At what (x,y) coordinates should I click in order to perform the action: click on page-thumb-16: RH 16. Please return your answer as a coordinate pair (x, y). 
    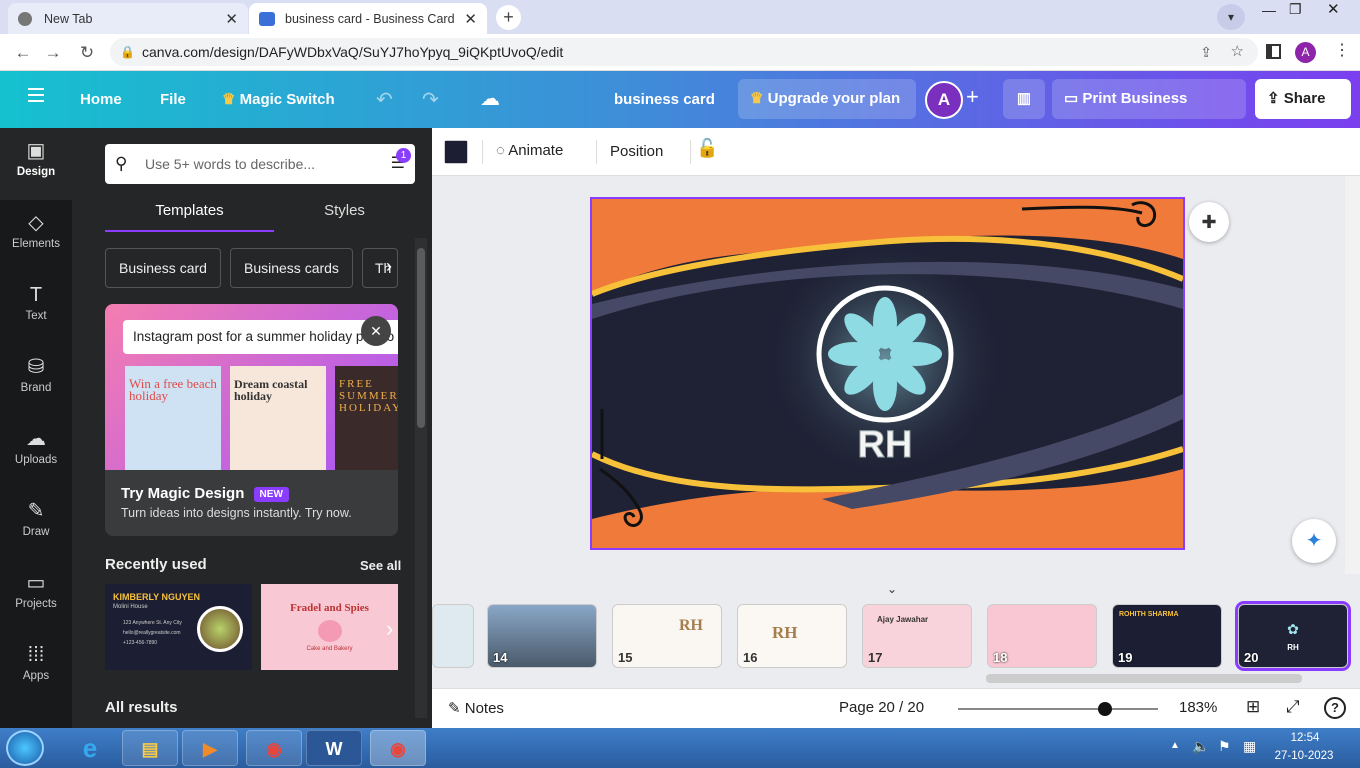
    Looking at the image, I should click on (792, 636).